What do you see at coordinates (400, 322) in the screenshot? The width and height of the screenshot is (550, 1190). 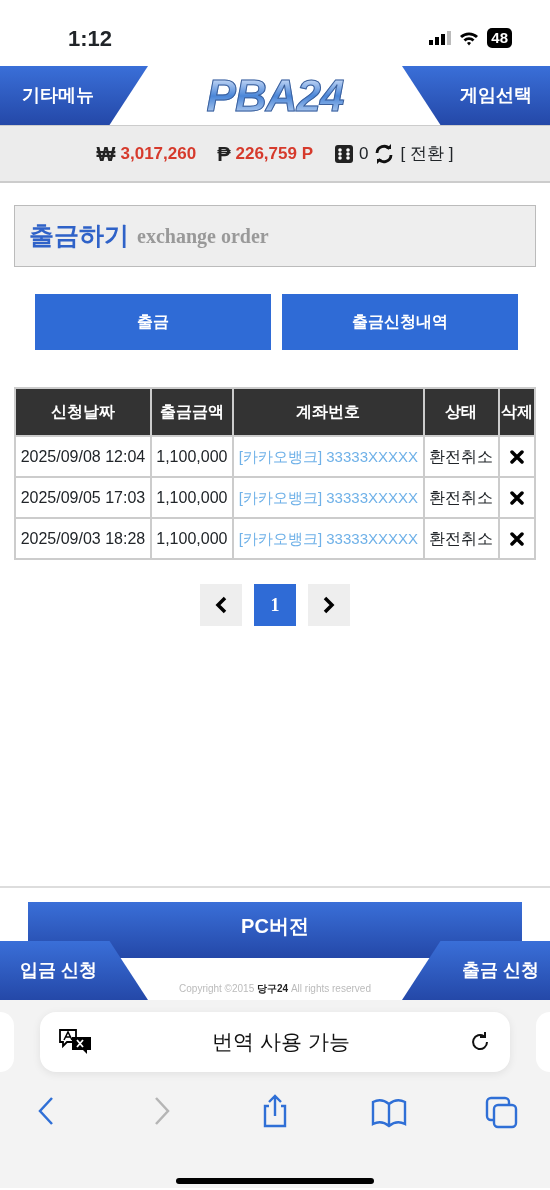 I see `action-button: 출금신청내역` at bounding box center [400, 322].